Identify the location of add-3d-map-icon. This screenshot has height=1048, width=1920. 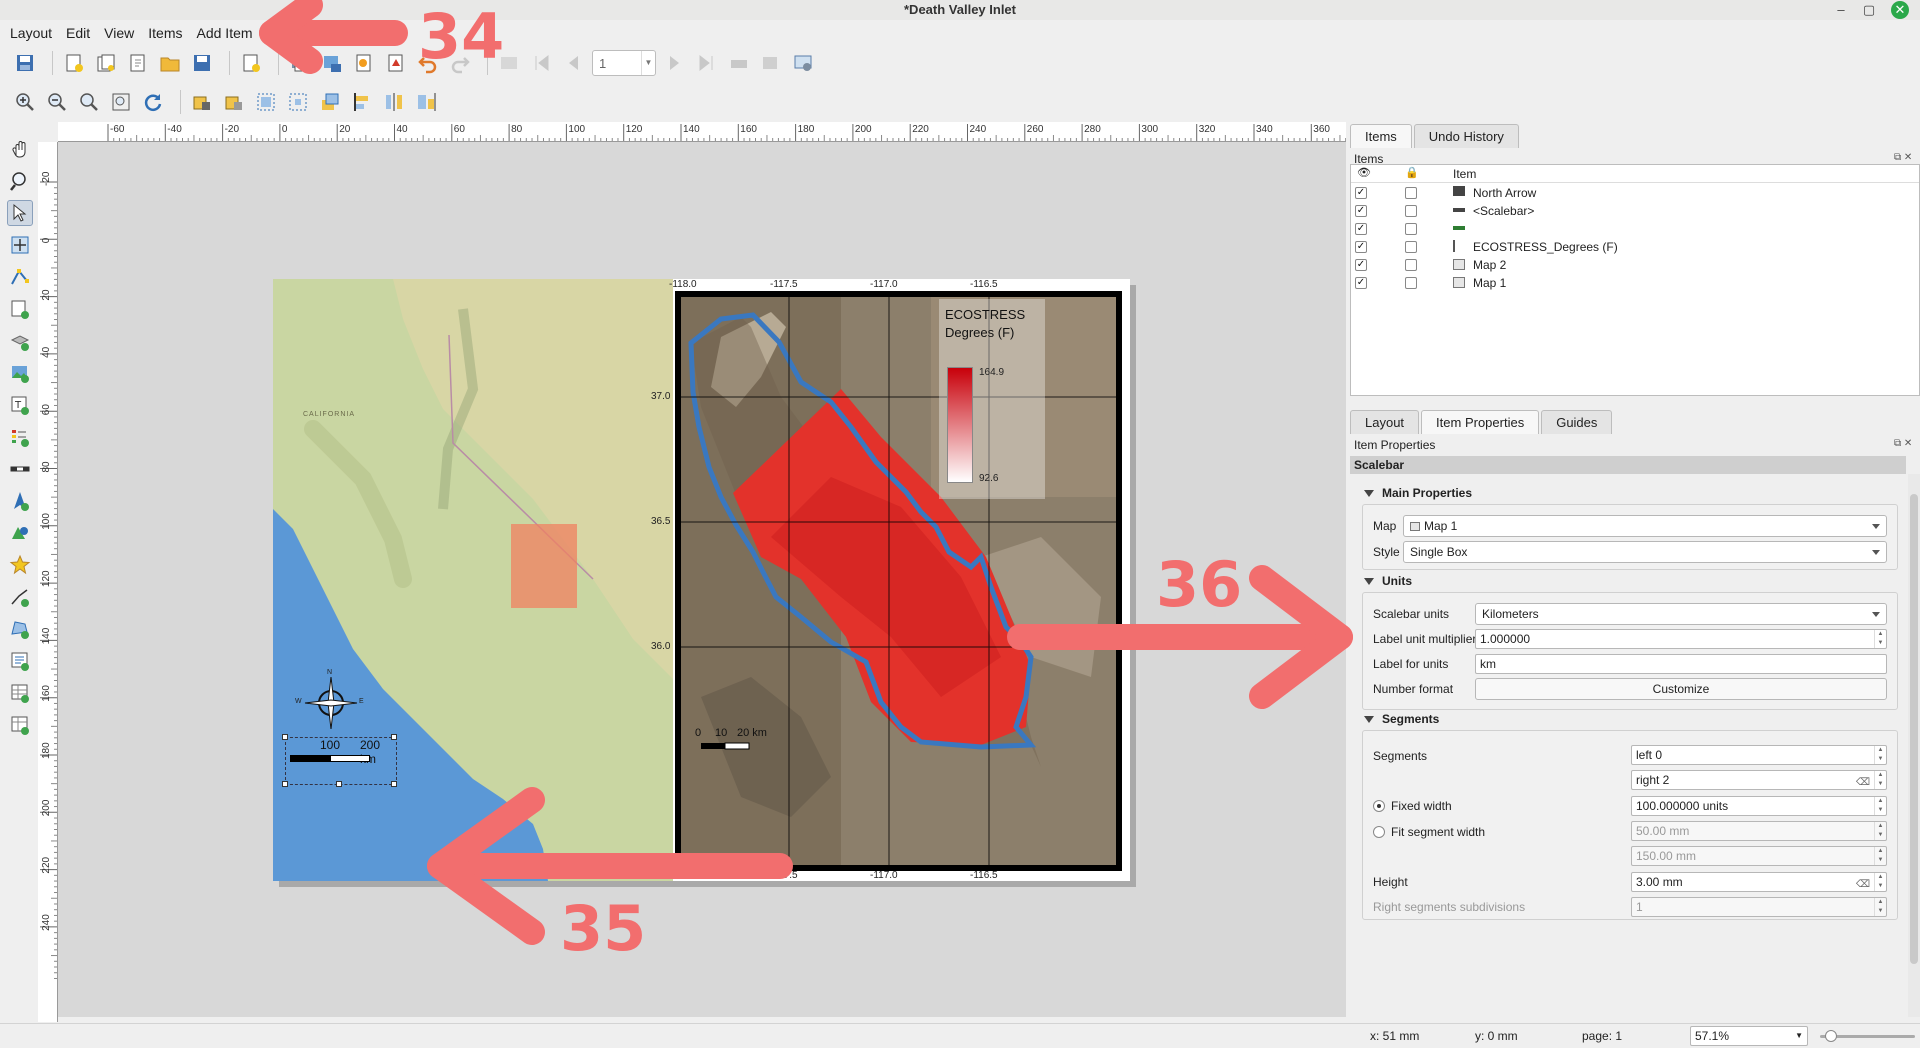
(20, 341).